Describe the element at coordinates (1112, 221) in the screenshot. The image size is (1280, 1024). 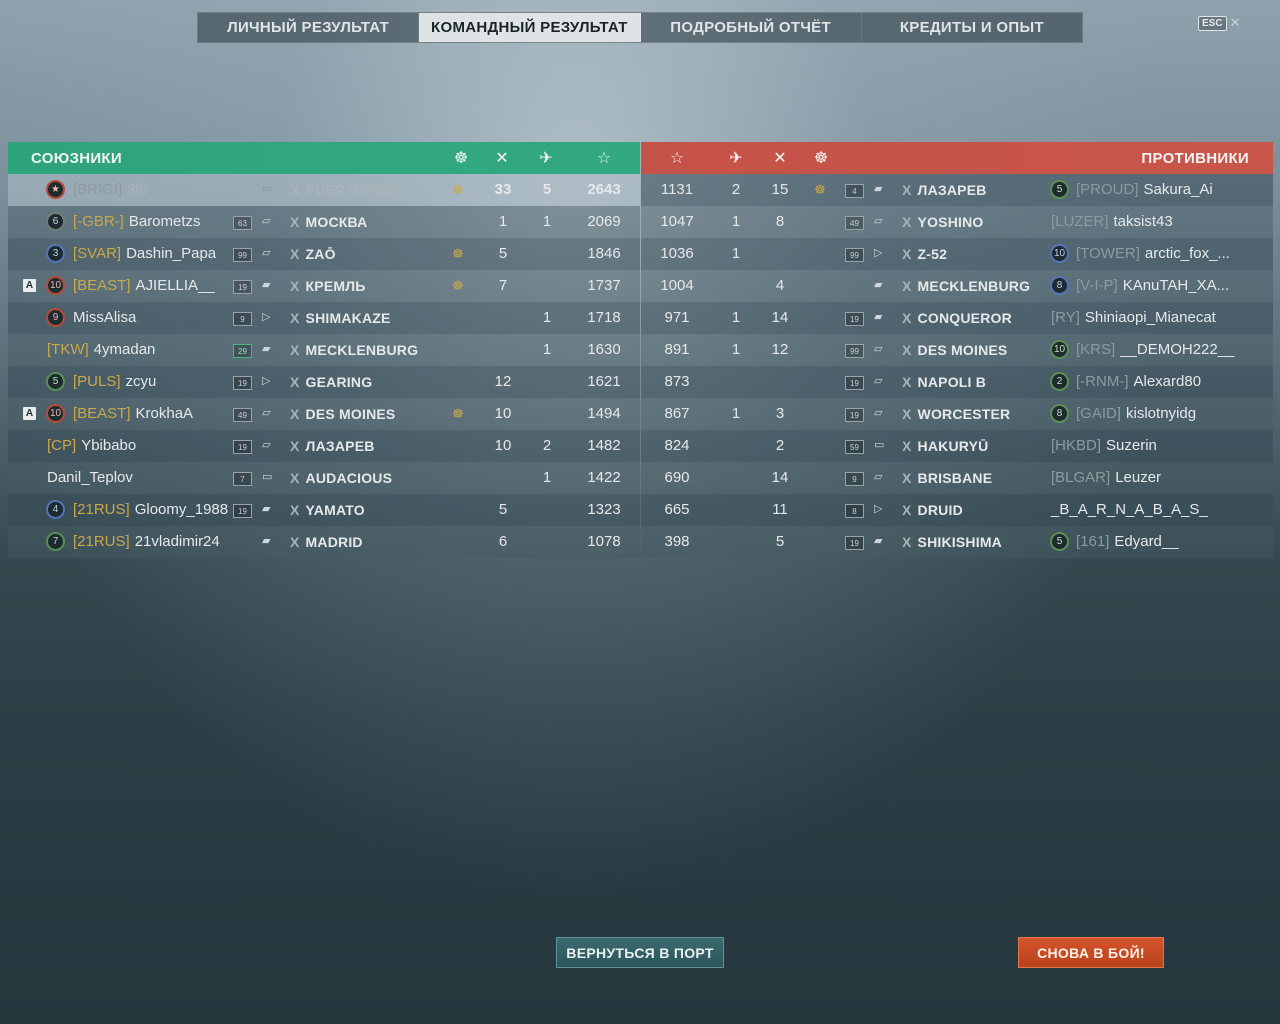
I see `player-name: [LUZER] taksist43` at that location.